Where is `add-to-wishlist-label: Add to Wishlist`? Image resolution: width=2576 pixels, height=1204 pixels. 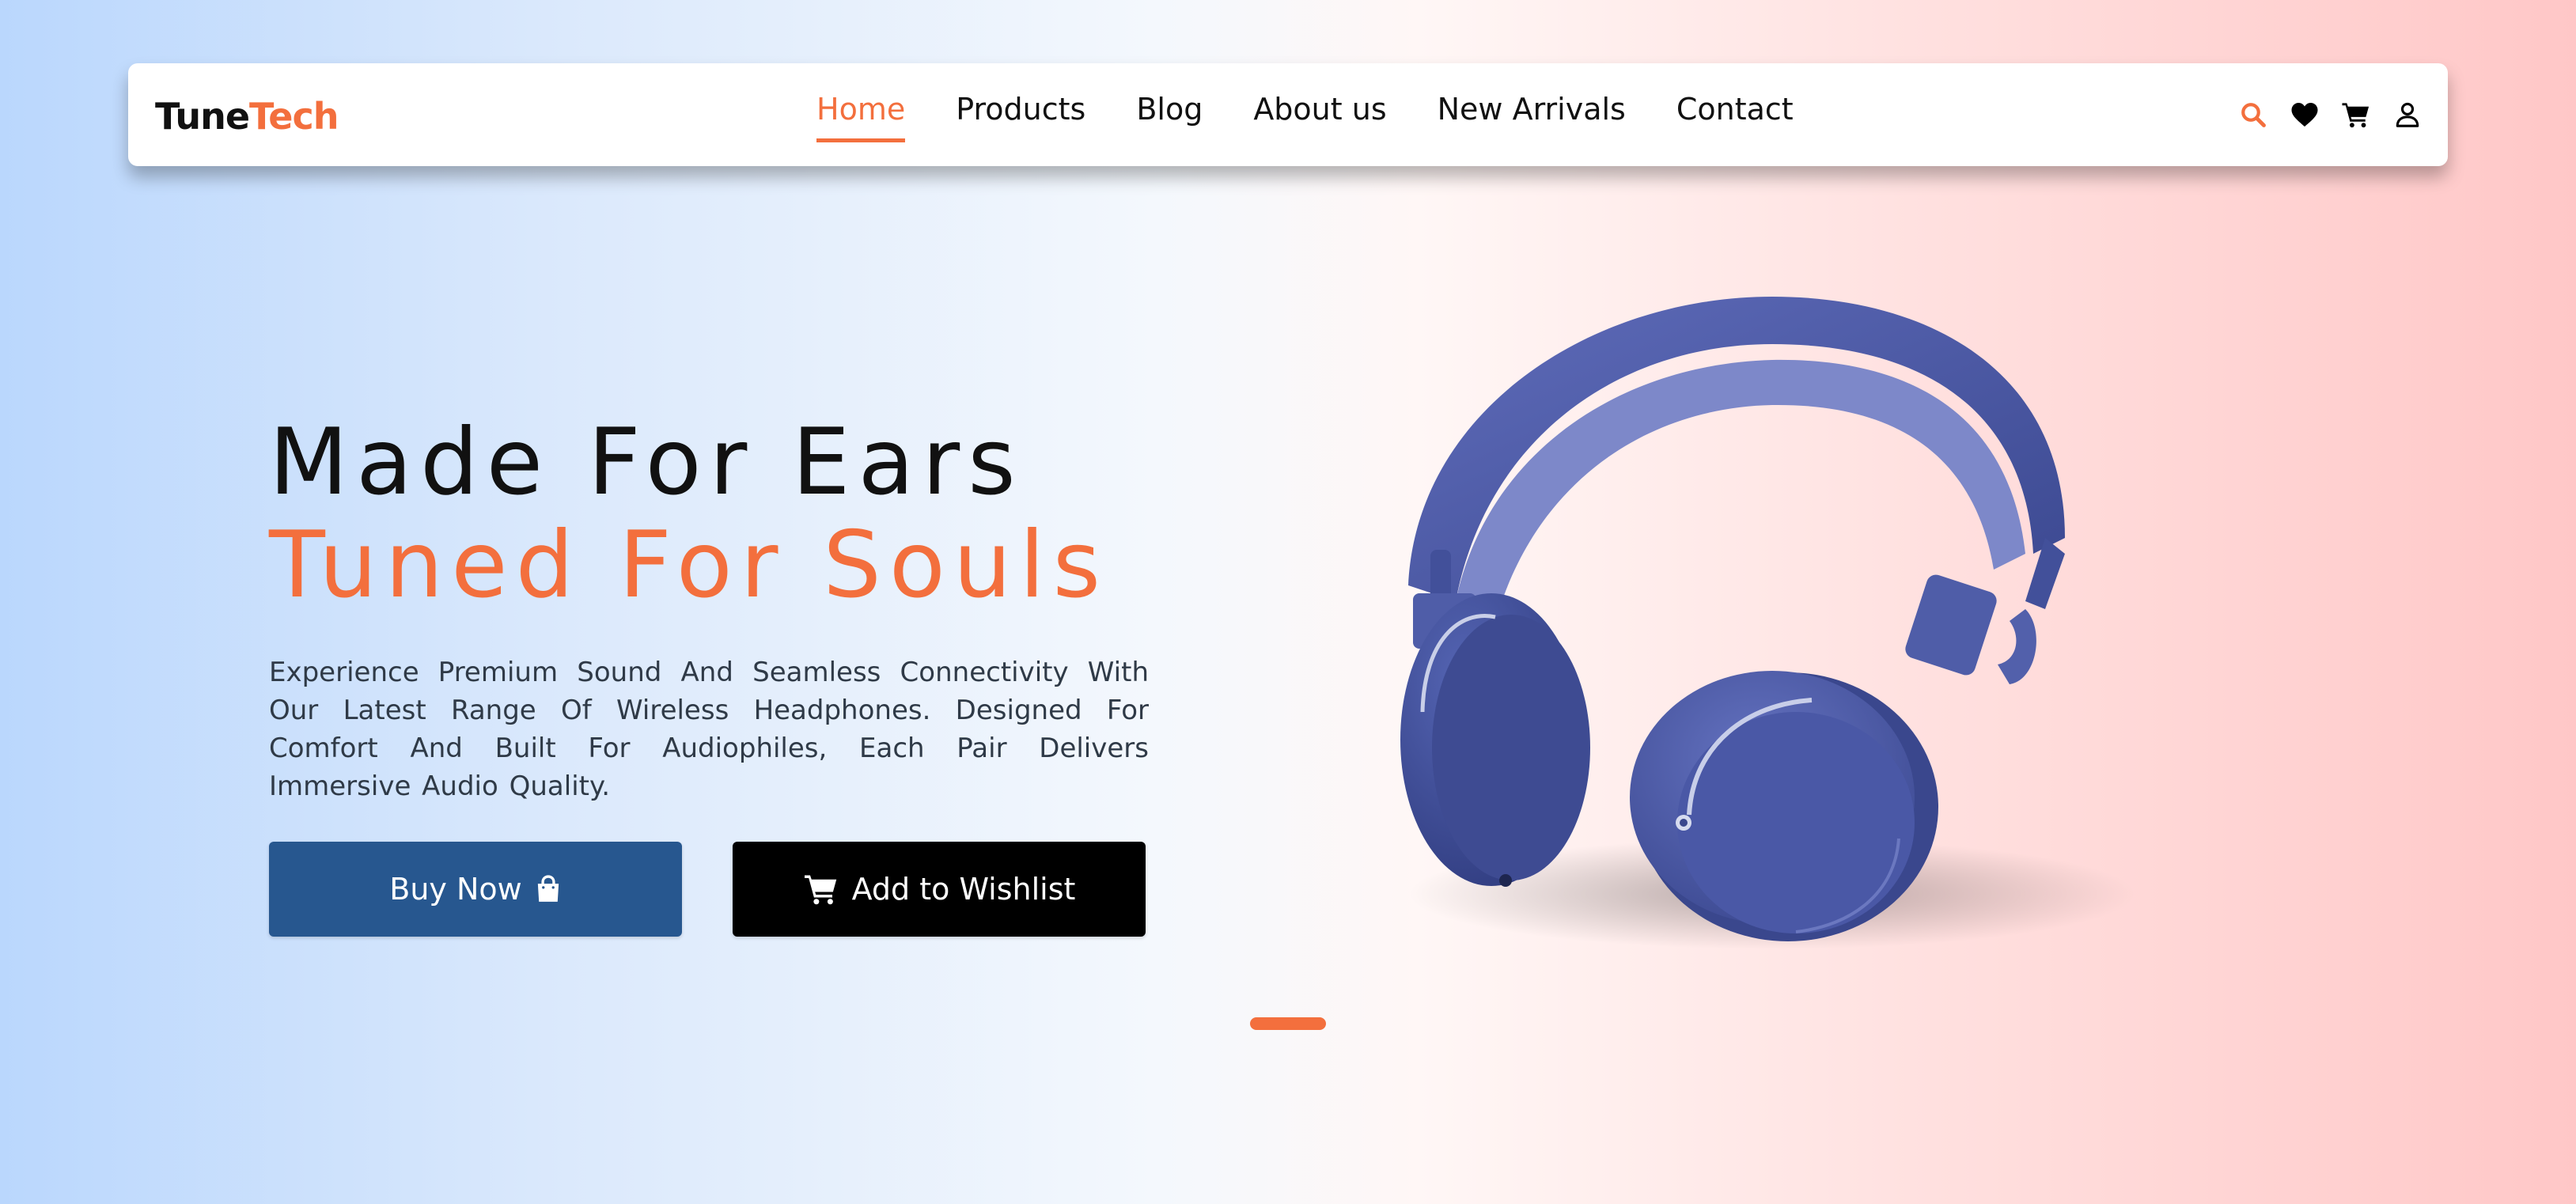
add-to-wishlist-label: Add to Wishlist is located at coordinates (963, 889).